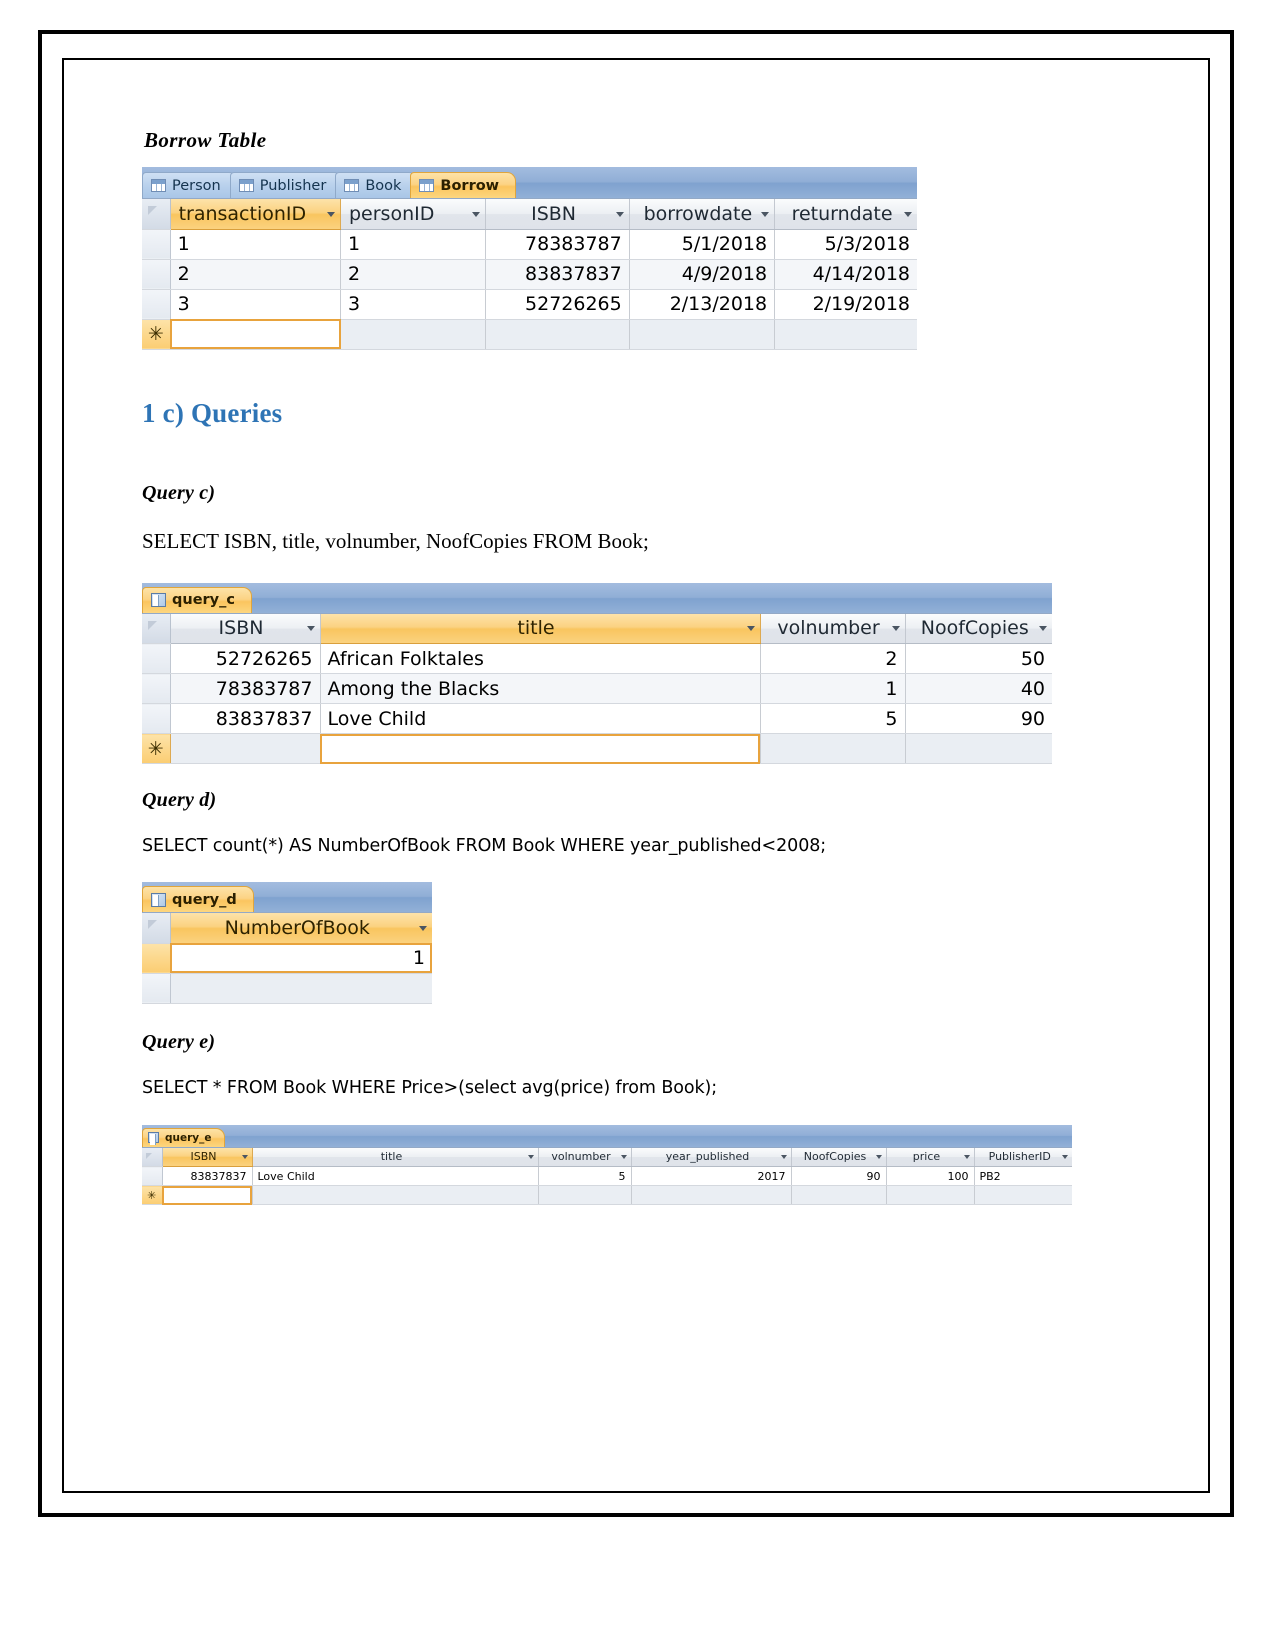 The image size is (1275, 1650). Describe the element at coordinates (256, 274) in the screenshot. I see `cell-transactionid: 2` at that location.